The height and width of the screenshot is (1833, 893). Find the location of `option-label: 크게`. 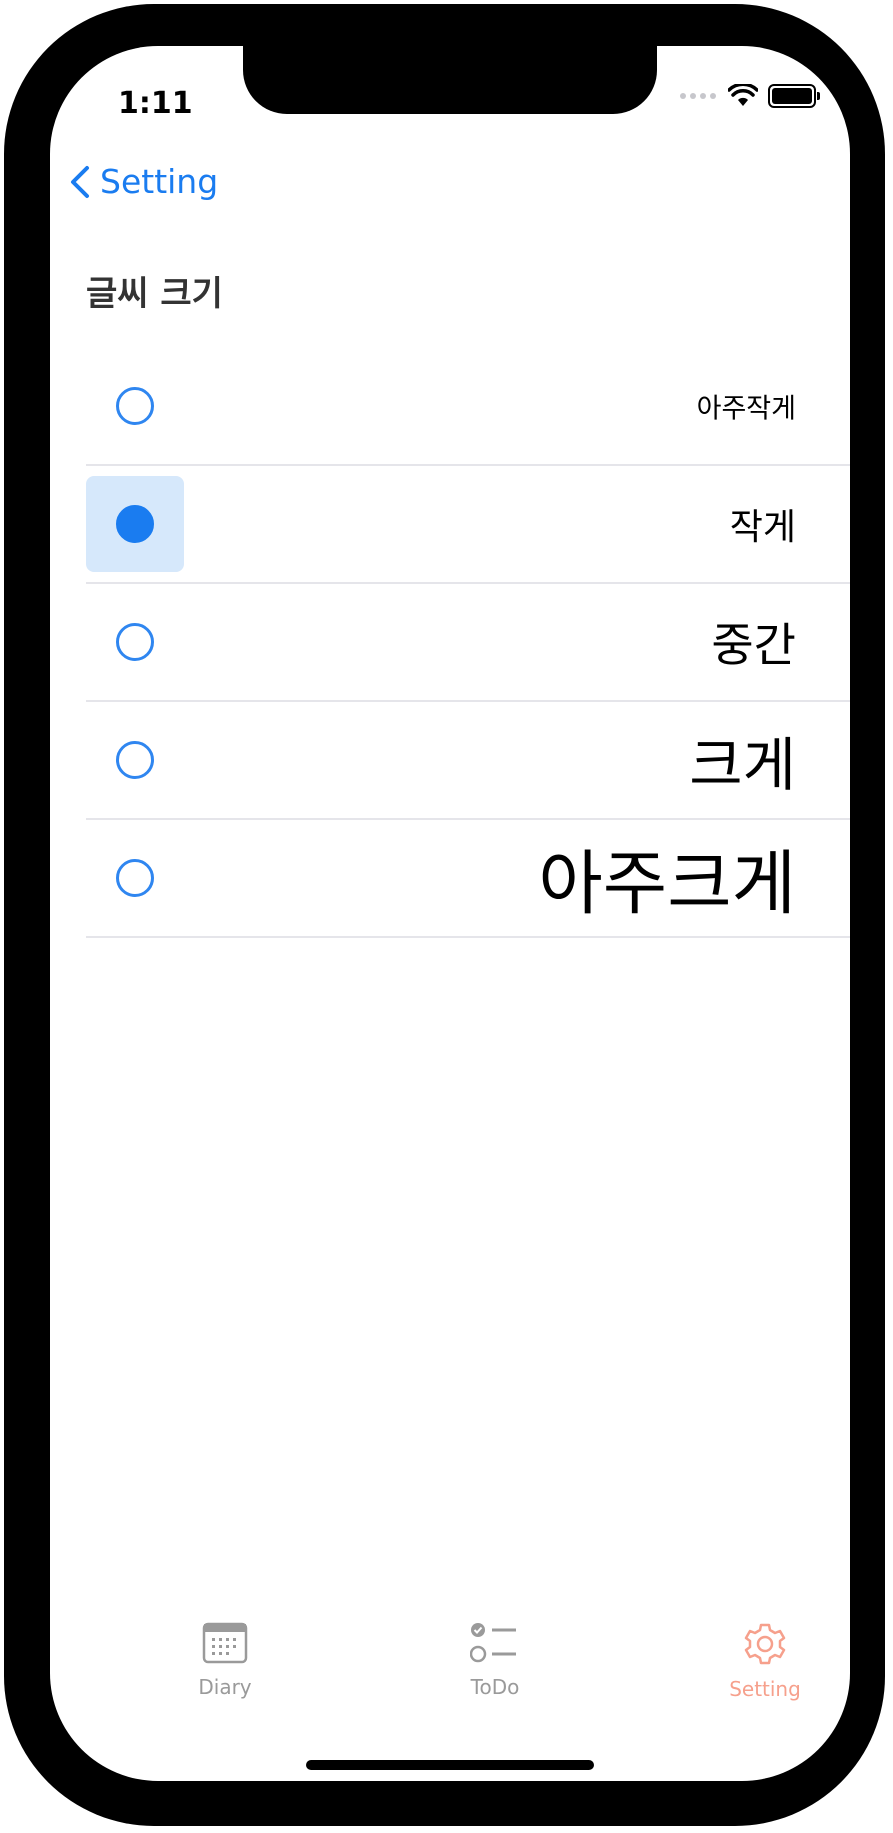

option-label: 크게 is located at coordinates (742, 765).